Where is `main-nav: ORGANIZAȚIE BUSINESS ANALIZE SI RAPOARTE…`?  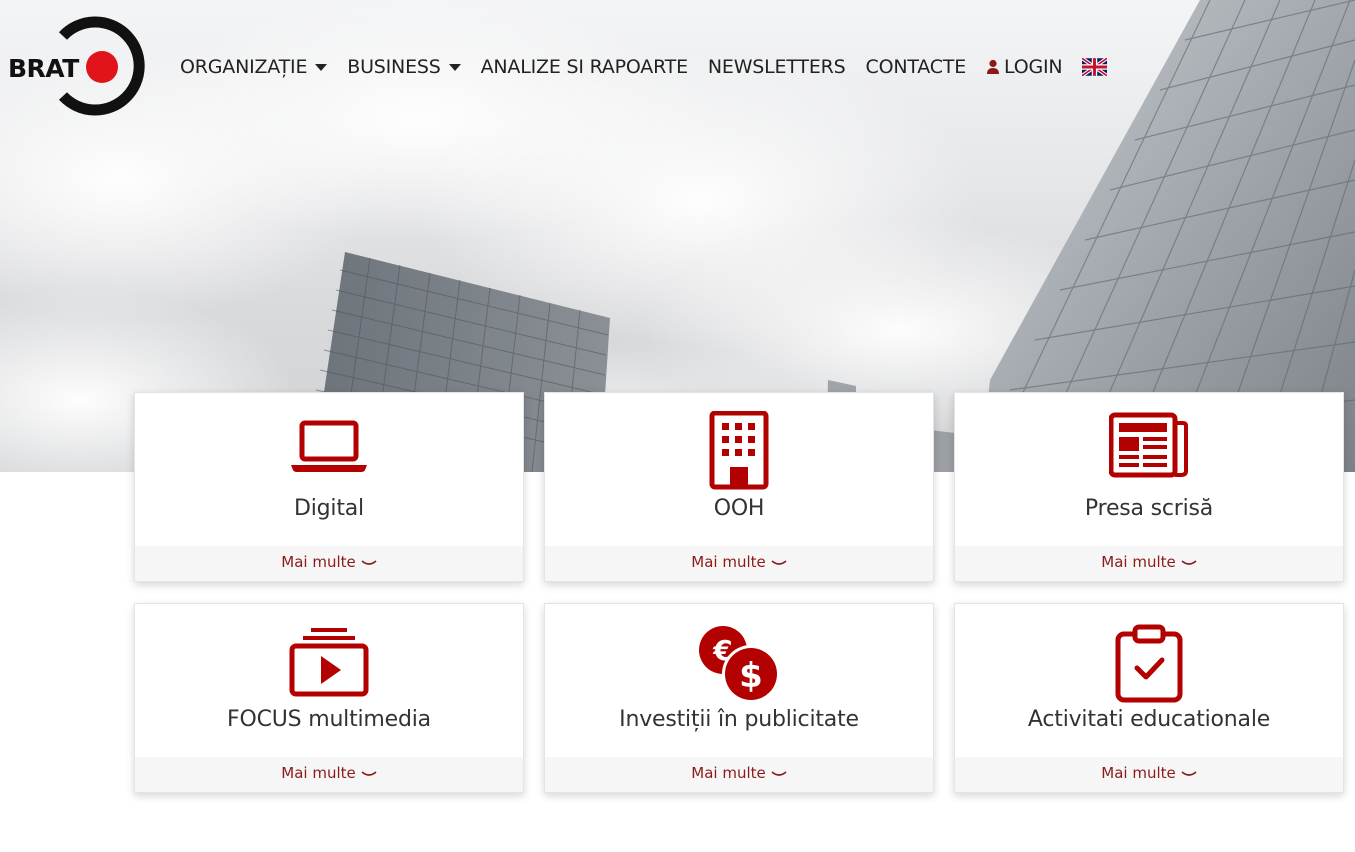 main-nav: ORGANIZAȚIE BUSINESS ANALIZE SI RAPOARTE… is located at coordinates (644, 67).